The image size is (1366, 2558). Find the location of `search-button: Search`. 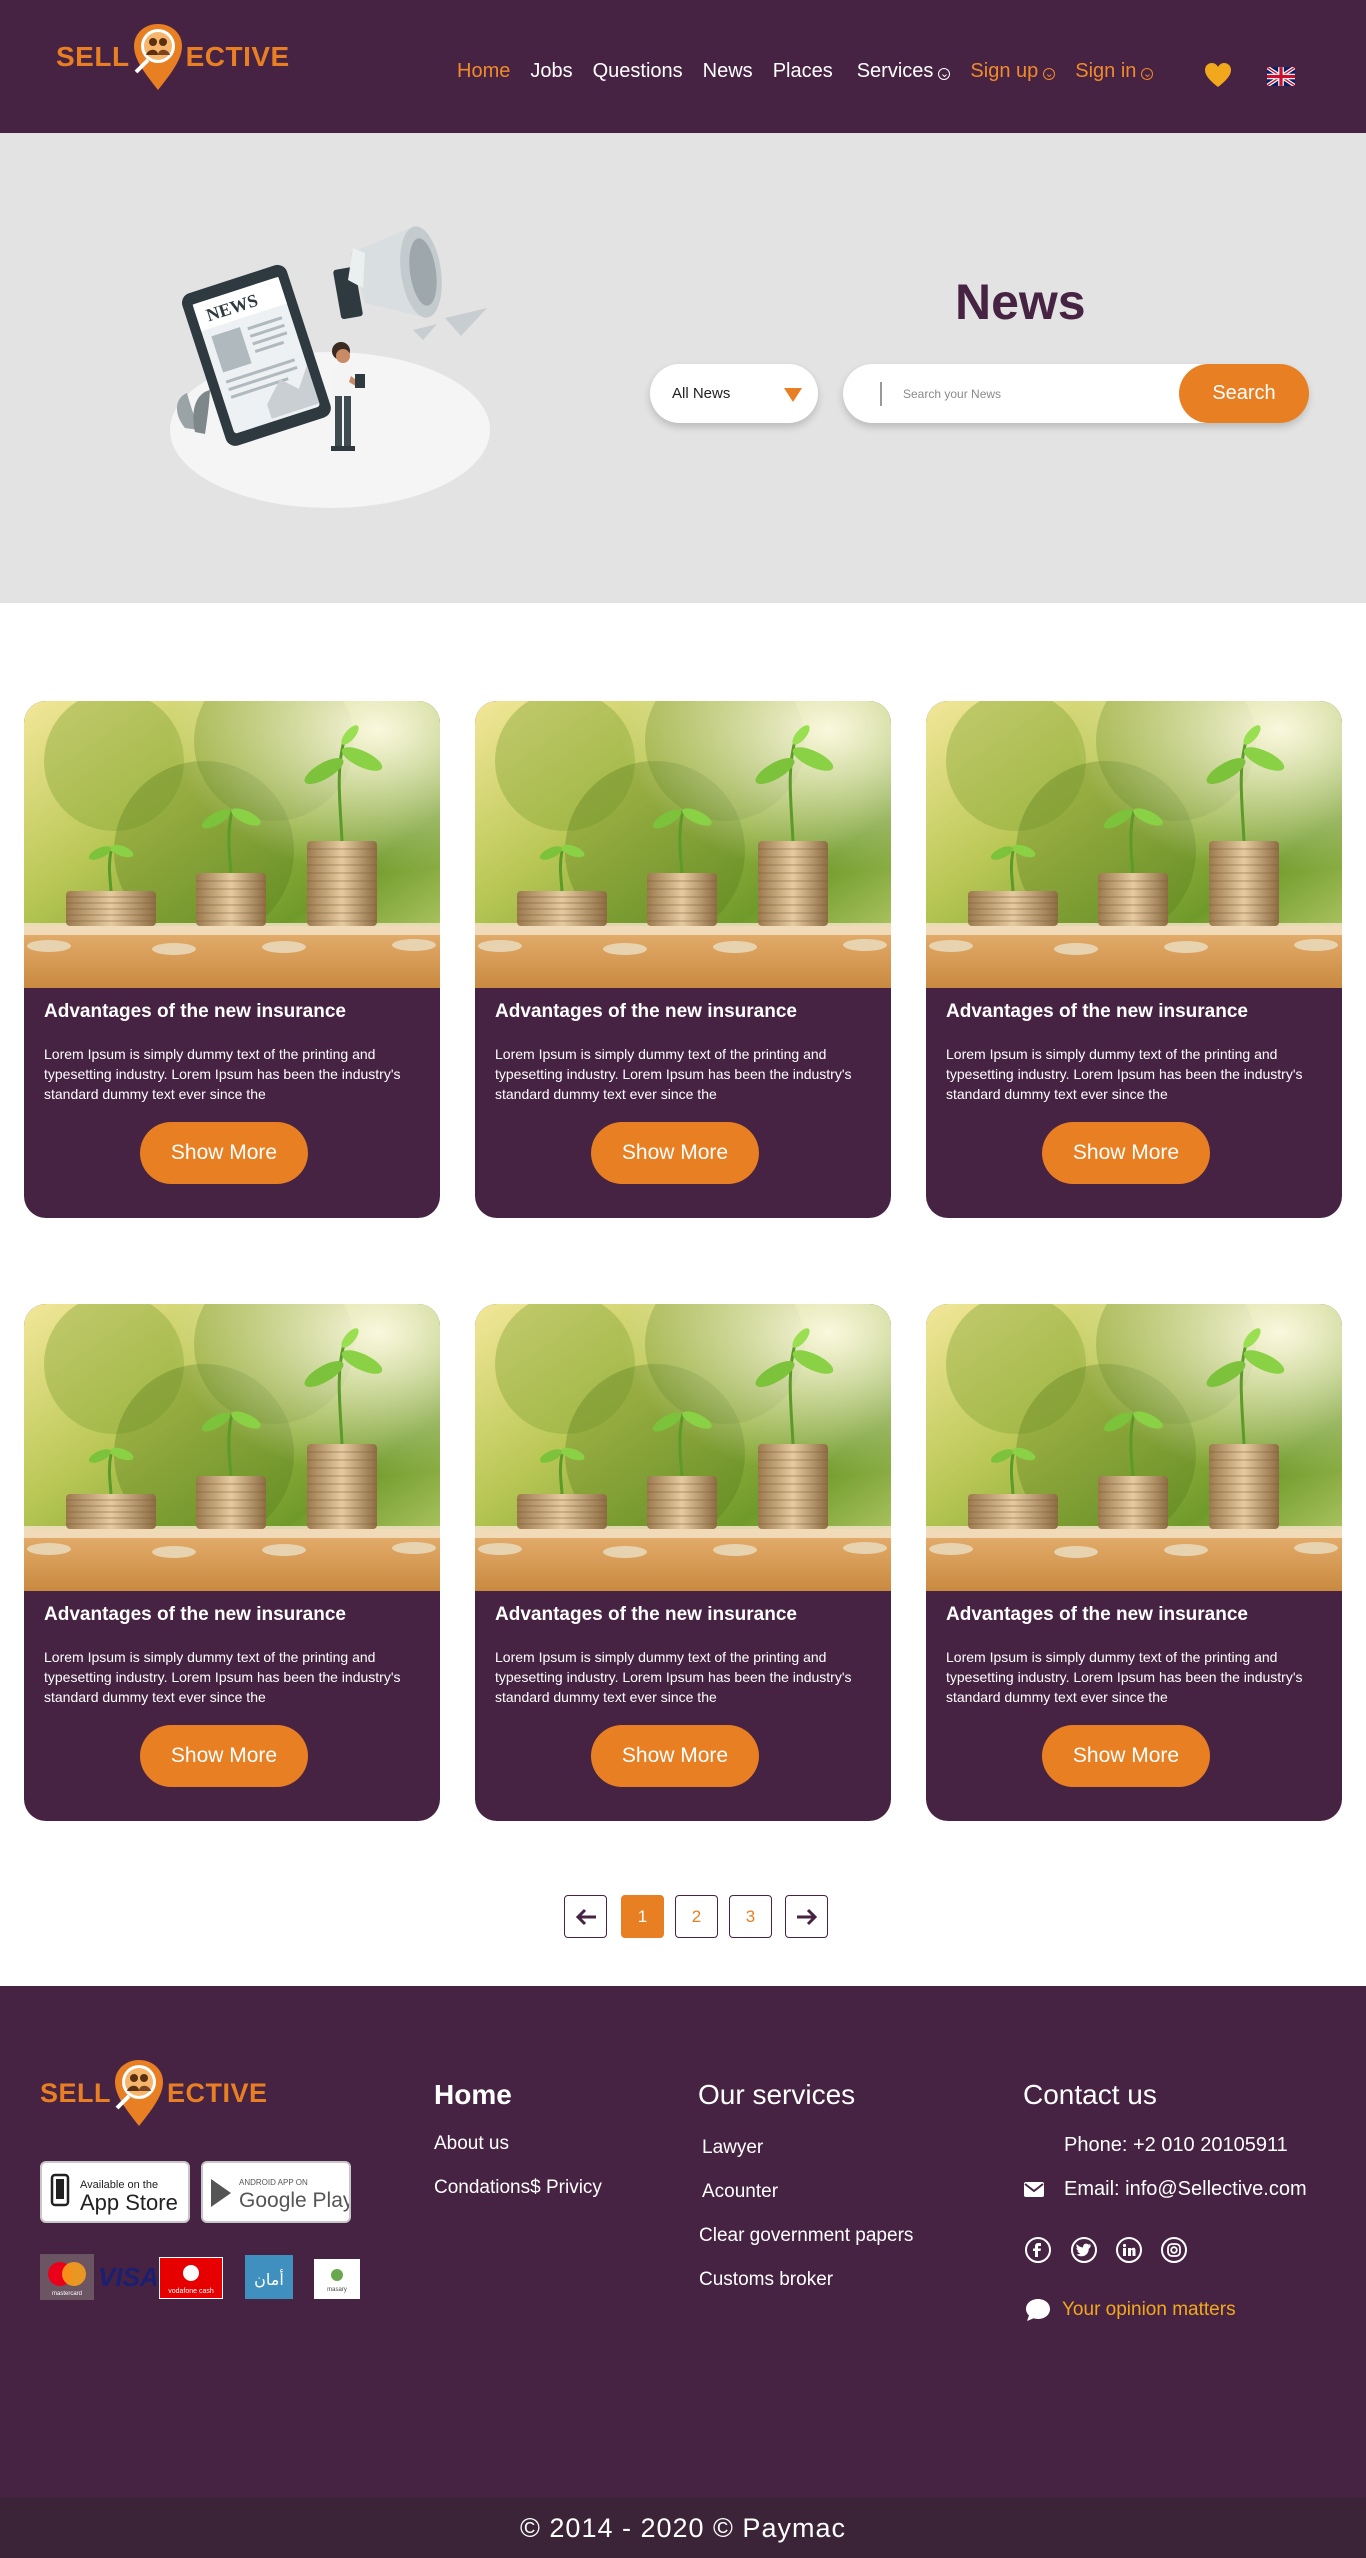

search-button: Search is located at coordinates (1244, 393).